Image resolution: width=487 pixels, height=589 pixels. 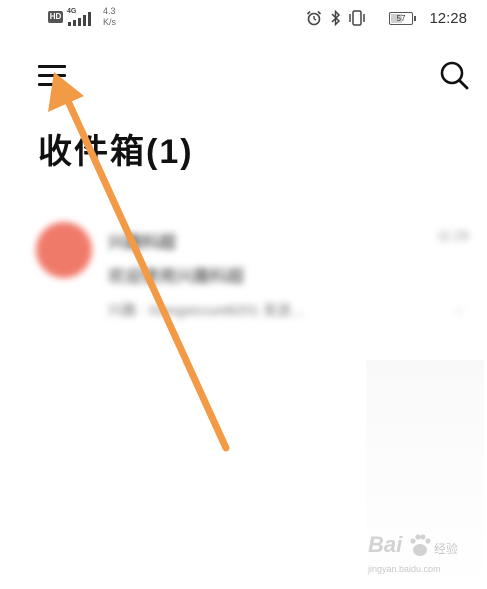 I want to click on watermark-url: jingyan.baidu.com, so click(x=404, y=569).